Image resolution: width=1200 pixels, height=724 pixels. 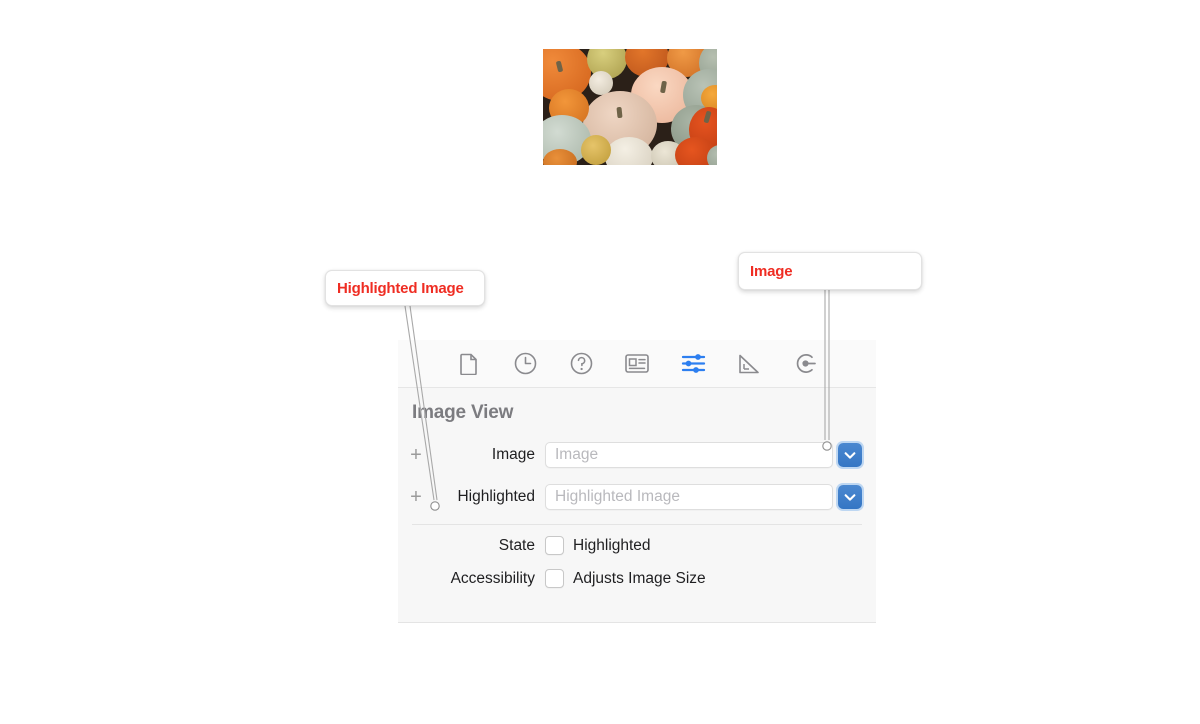 I want to click on callout-highlighted-image: Highlighted Image, so click(x=405, y=288).